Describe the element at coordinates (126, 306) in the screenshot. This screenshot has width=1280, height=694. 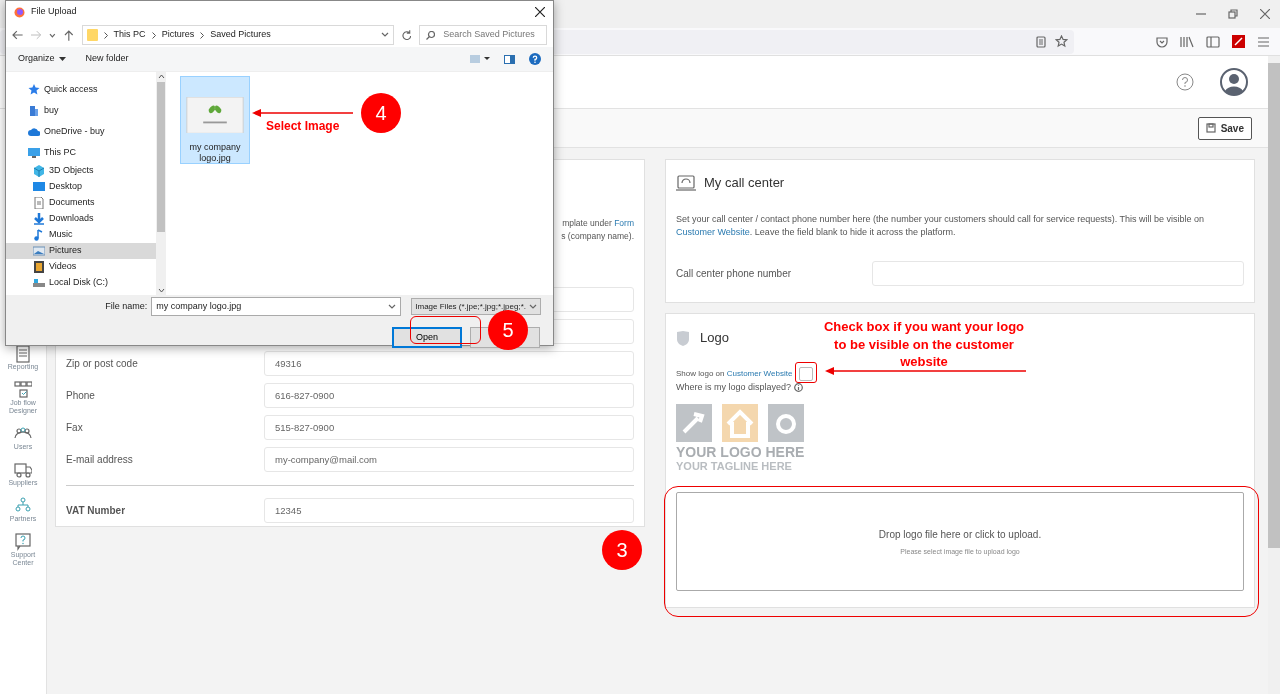
I see `field-label: File name:` at that location.